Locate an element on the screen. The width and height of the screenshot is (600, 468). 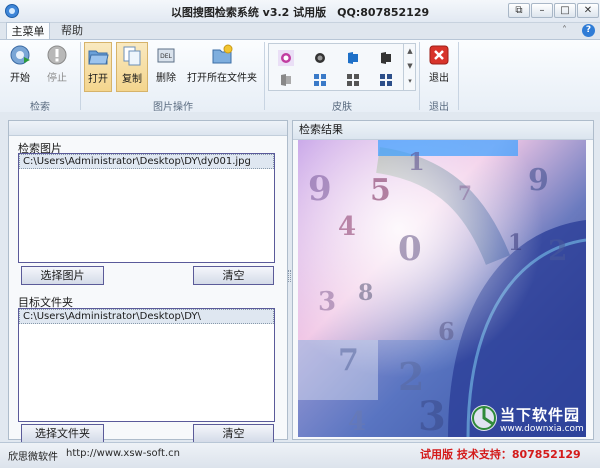
select-folder-button: 选择文件夹 is located at coordinates (62, 433).